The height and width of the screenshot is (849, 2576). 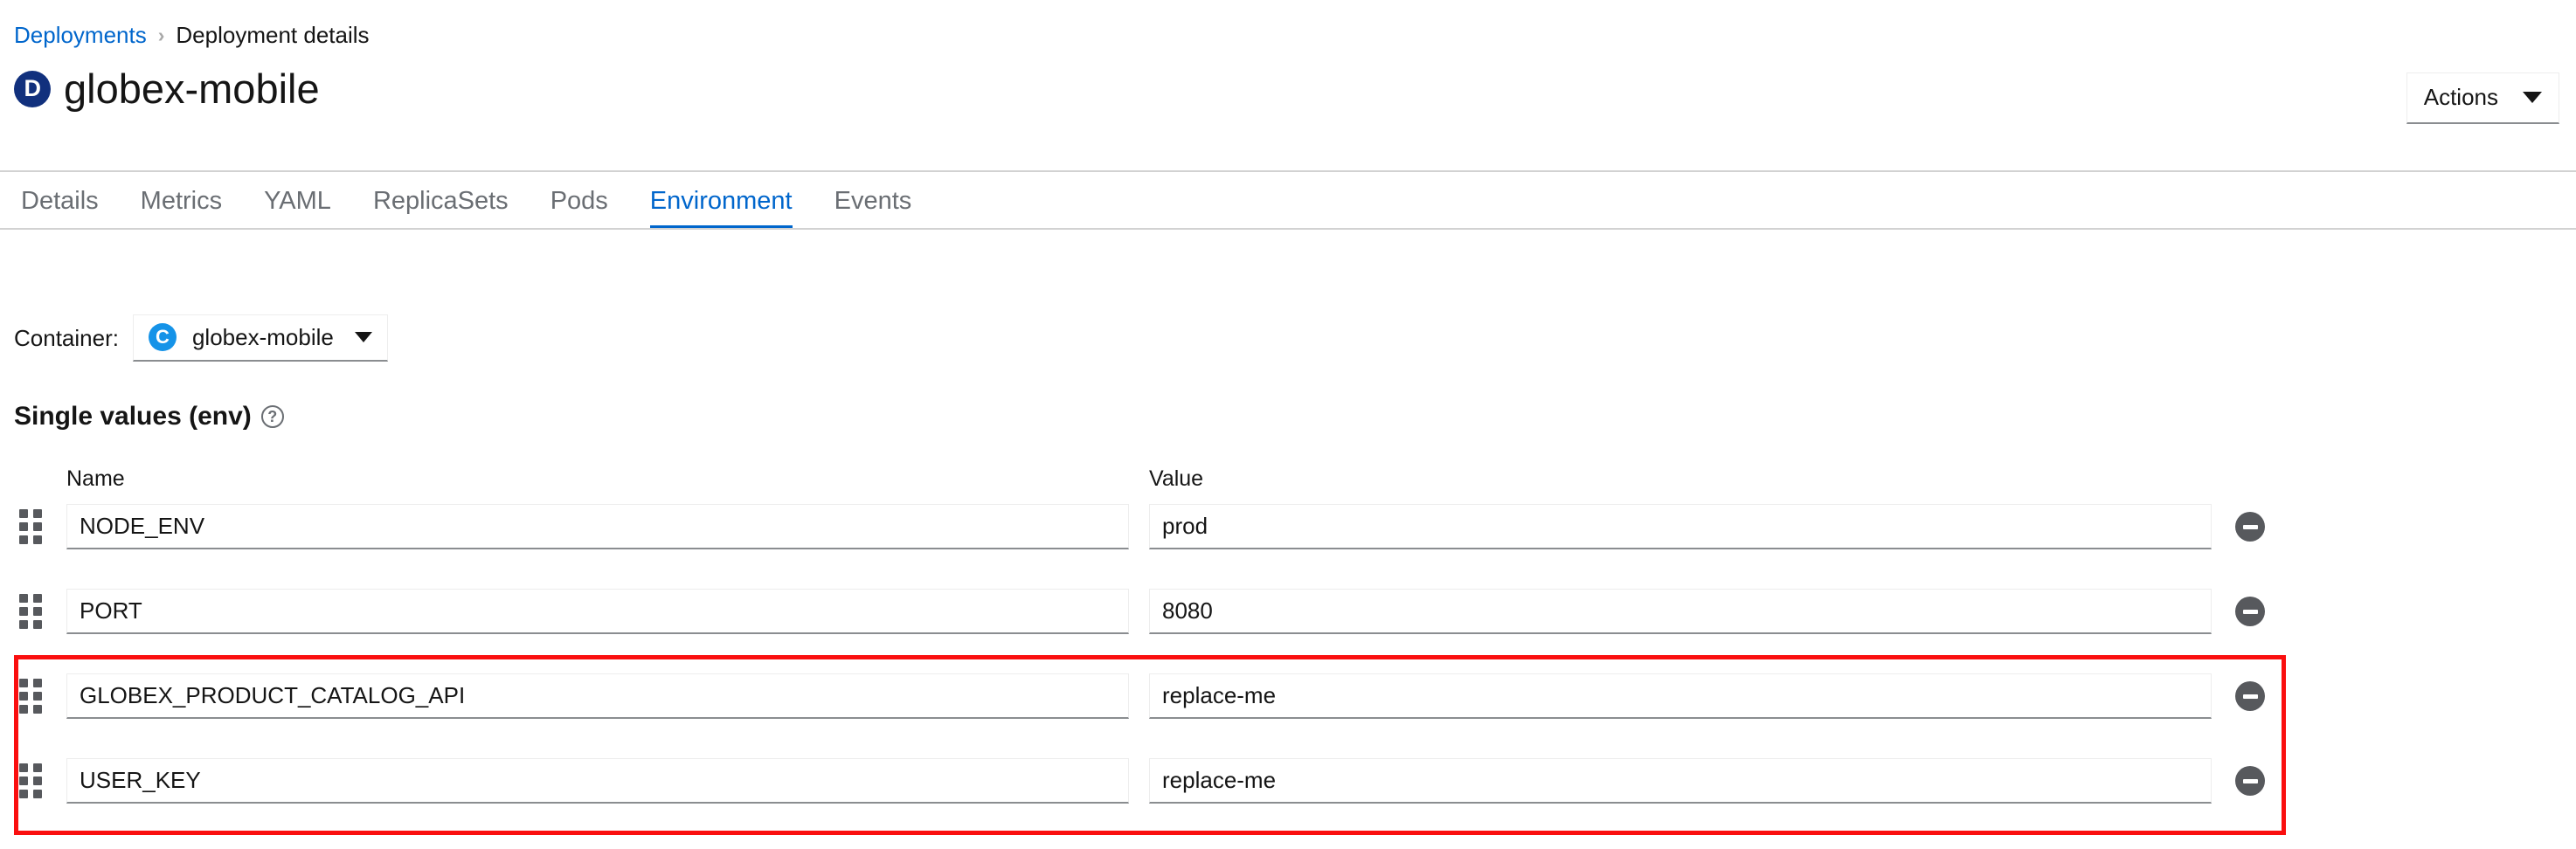 I want to click on help-icon: ?, so click(x=272, y=416).